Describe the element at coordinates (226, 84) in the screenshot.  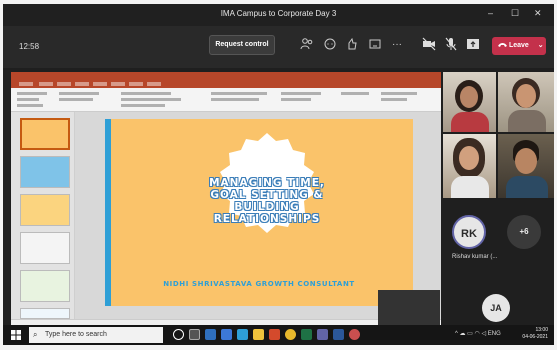
I see `powerpoint-ribbon-tabs` at that location.